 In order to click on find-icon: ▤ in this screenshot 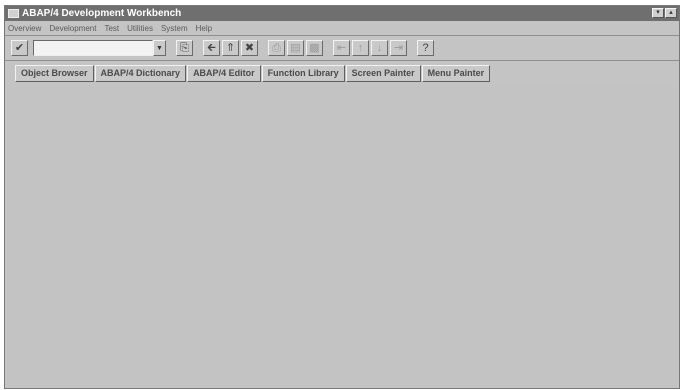, I will do `click(295, 48)`.